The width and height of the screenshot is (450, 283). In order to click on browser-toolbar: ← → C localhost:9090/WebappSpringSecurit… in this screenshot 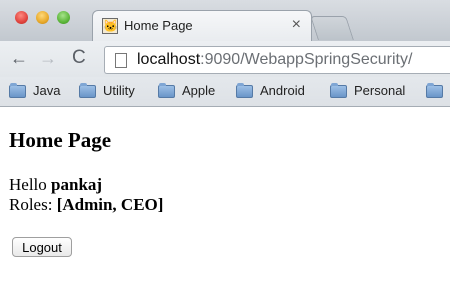, I will do `click(225, 59)`.